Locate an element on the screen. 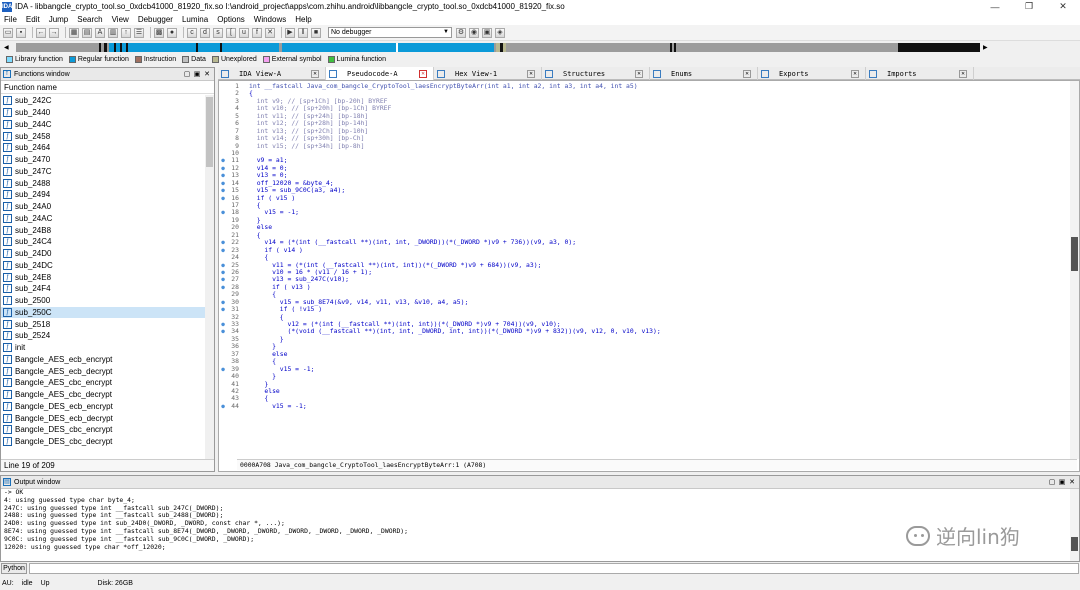  tab-imports: Imports ✕ is located at coordinates (920, 73).